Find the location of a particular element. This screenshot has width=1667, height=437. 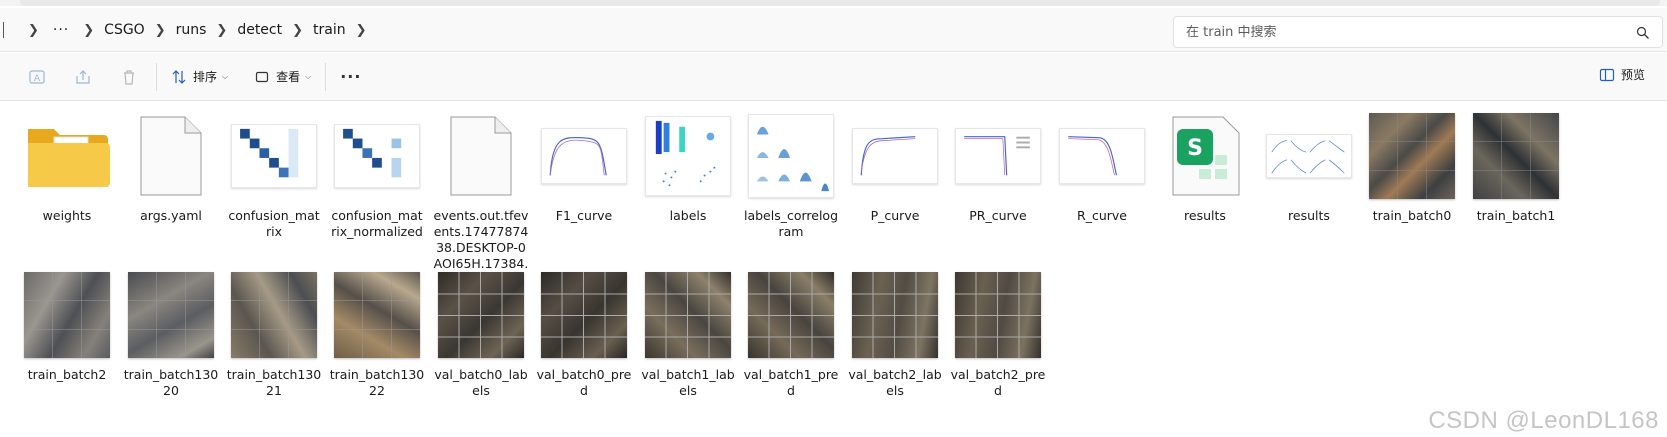

file-item: R_curve is located at coordinates (1102, 165).